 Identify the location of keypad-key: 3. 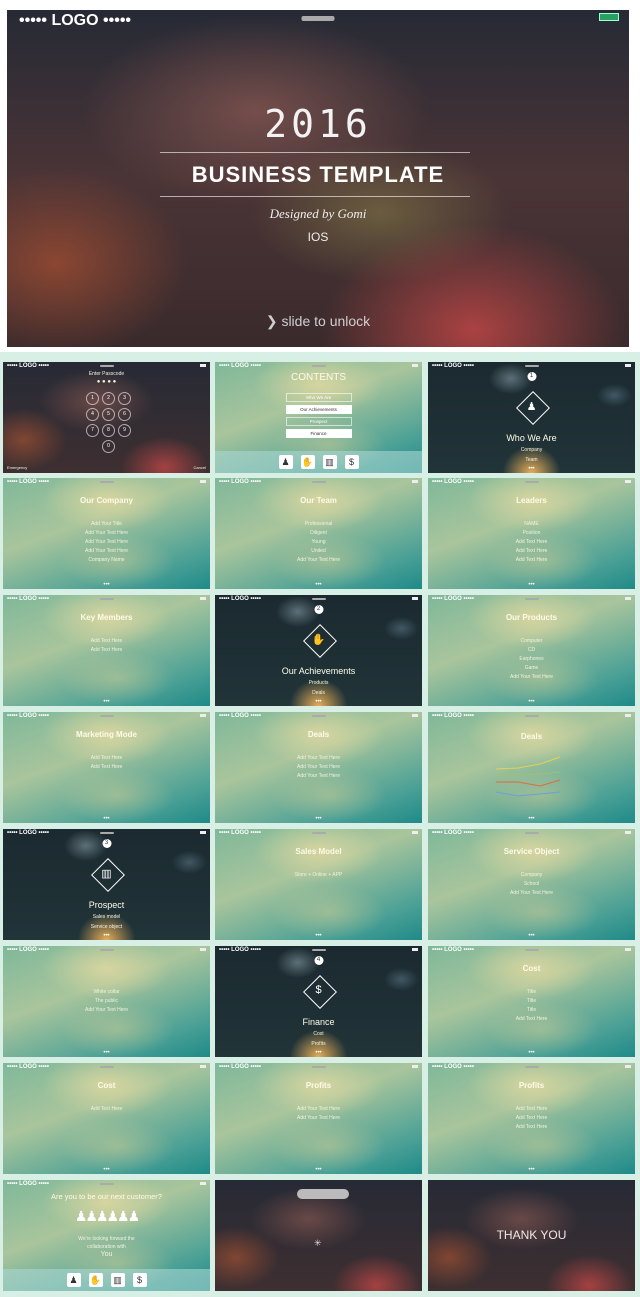
(124, 398).